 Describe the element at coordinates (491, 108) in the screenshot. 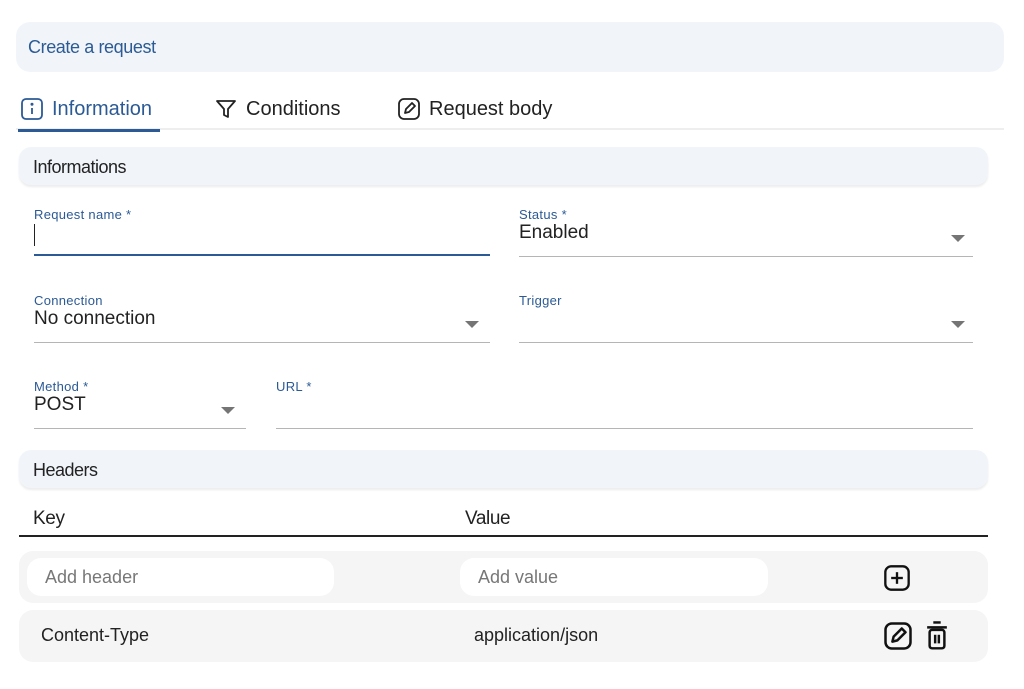

I see `tab-label: Request body` at that location.